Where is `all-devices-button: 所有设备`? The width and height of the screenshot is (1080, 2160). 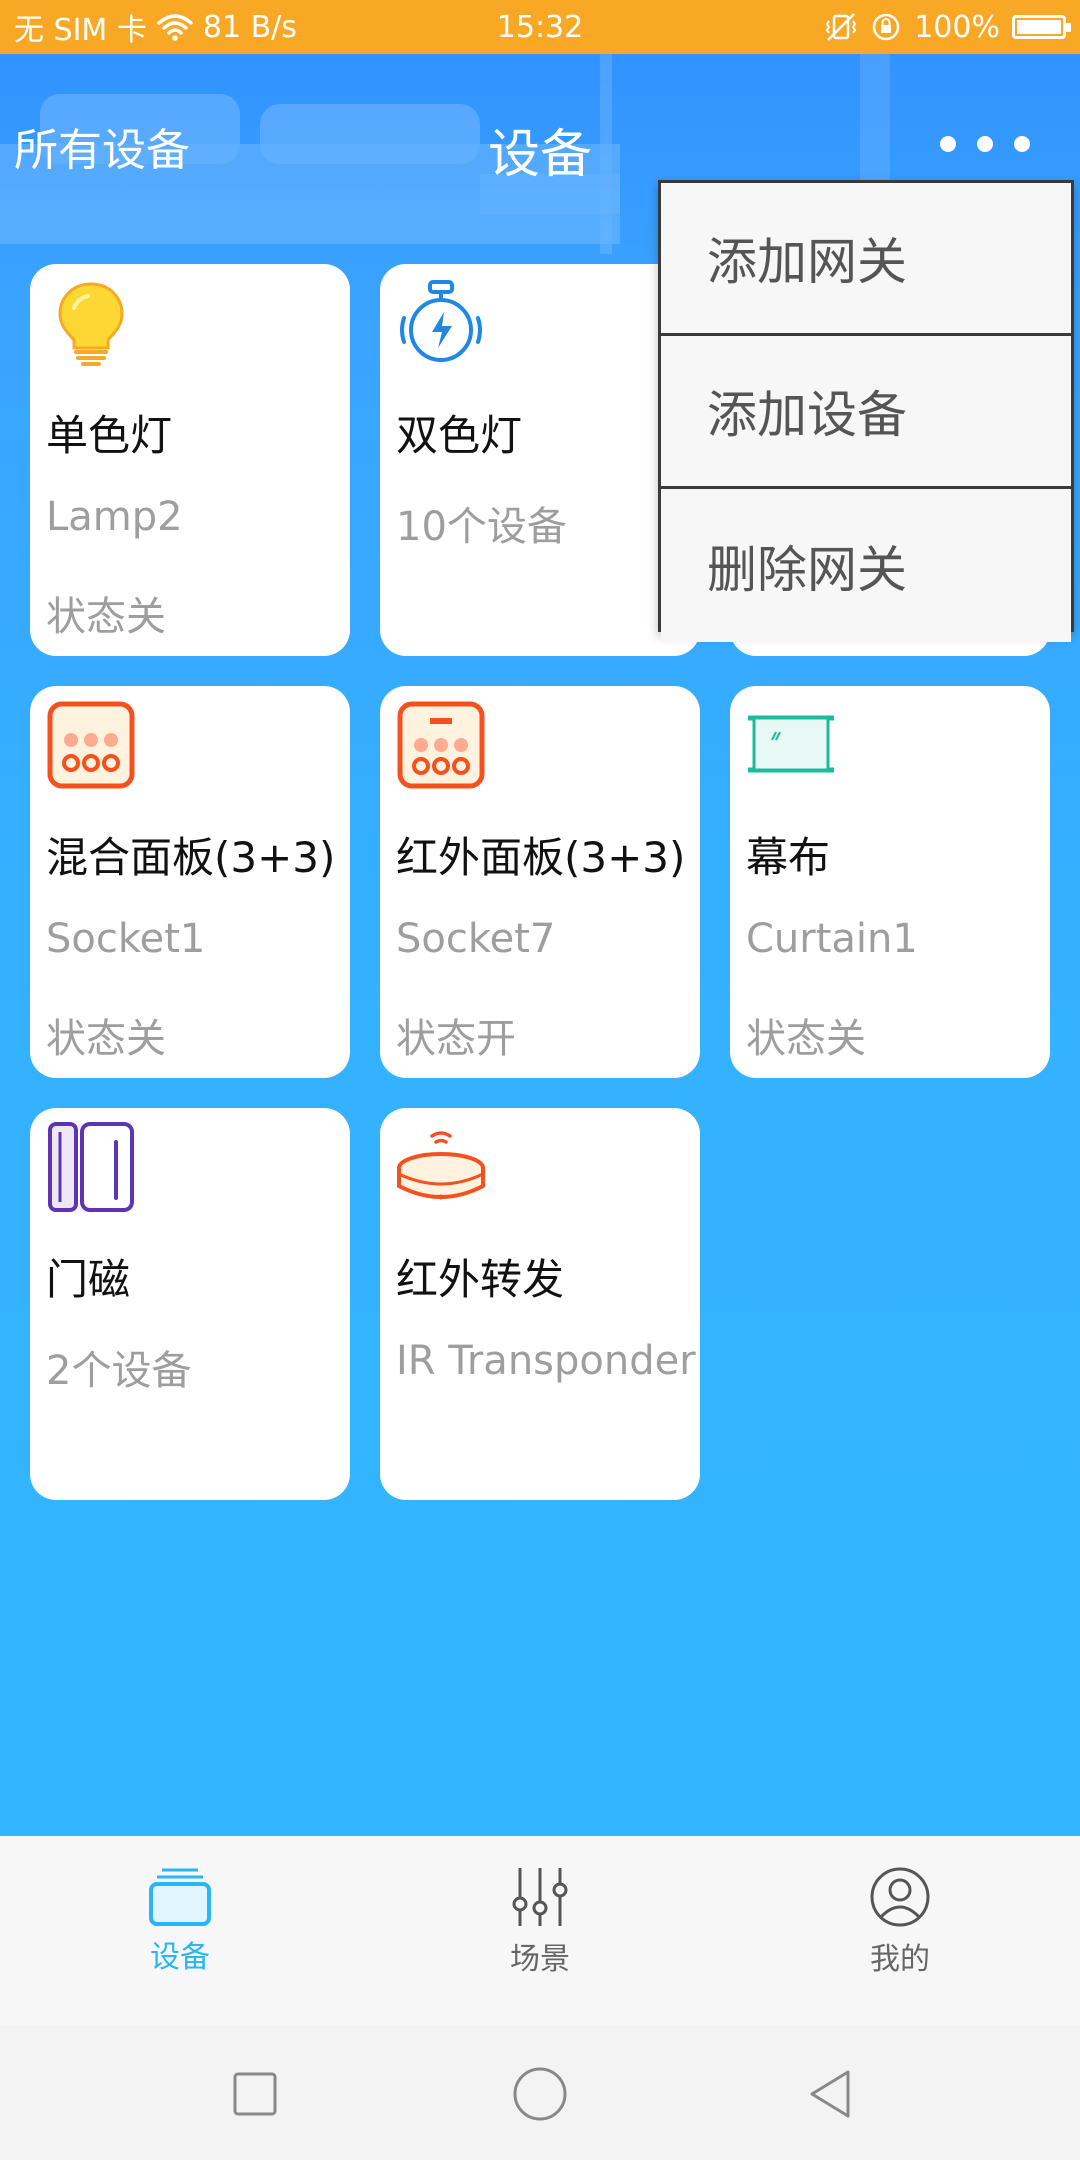
all-devices-button: 所有设备 is located at coordinates (102, 146).